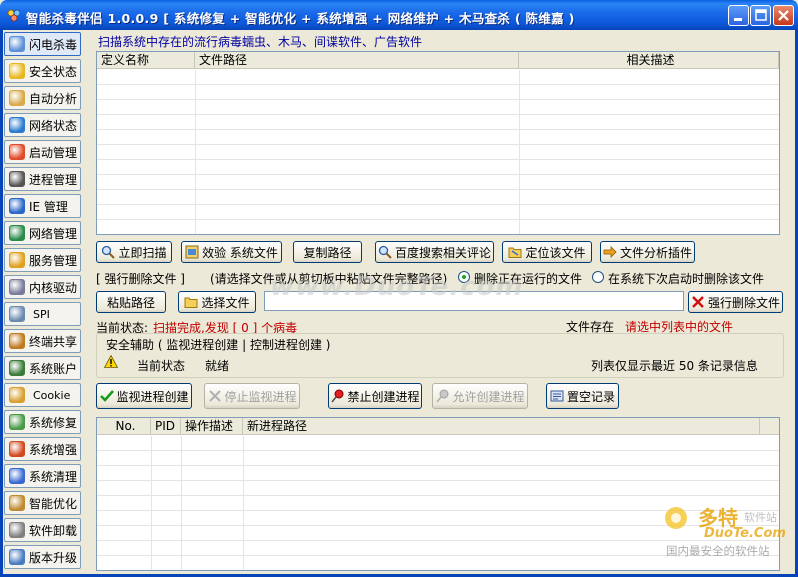 The width and height of the screenshot is (798, 577). Describe the element at coordinates (17, 287) in the screenshot. I see `driver-icon` at that location.